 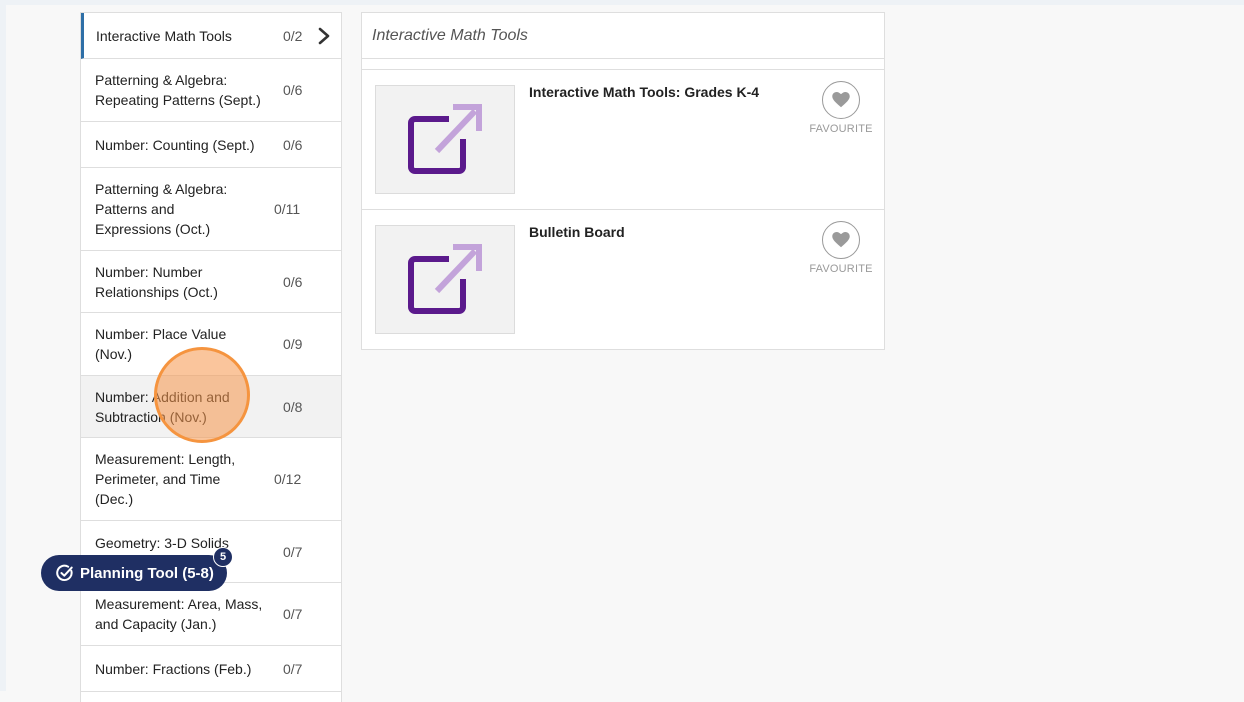 I want to click on sidebar-item-counting: Number: Counting (Sept.) 0/6, so click(x=211, y=145).